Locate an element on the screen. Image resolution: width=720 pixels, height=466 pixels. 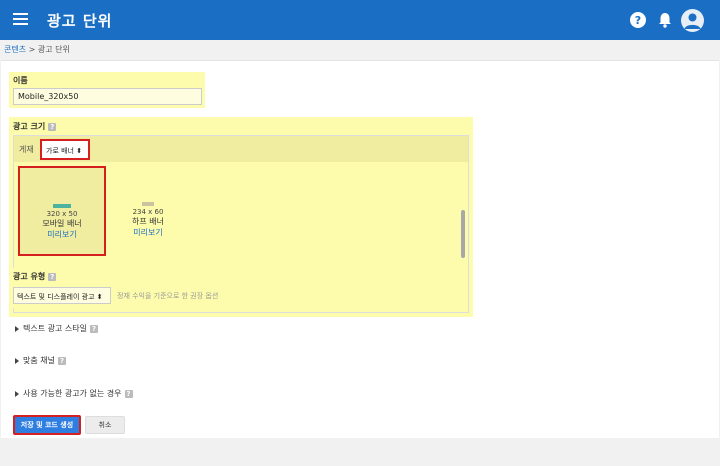
breadcrumb: 콘텐츠 > 광고 단위 is located at coordinates (37, 49).